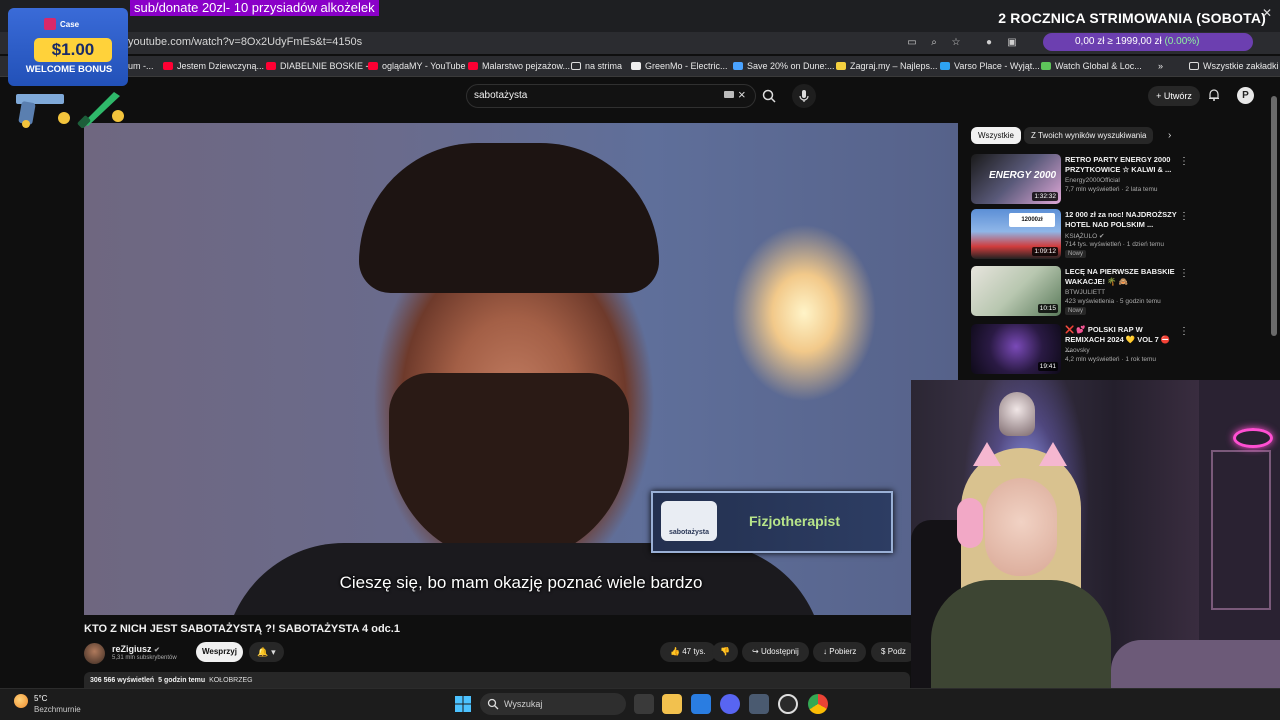 Image resolution: width=1280 pixels, height=720 pixels. I want to click on verified-icon: ✔, so click(157, 650).